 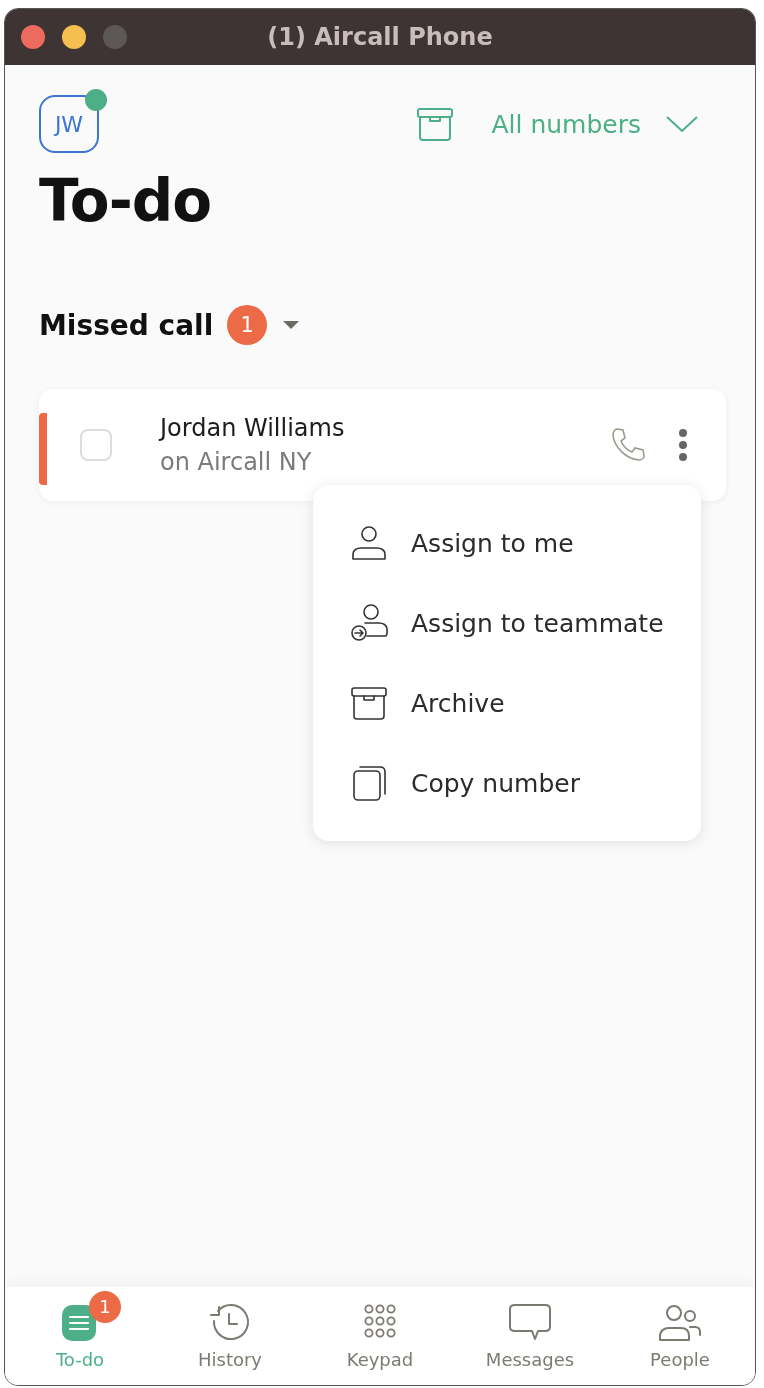 I want to click on person-arrow-icon, so click(x=369, y=623).